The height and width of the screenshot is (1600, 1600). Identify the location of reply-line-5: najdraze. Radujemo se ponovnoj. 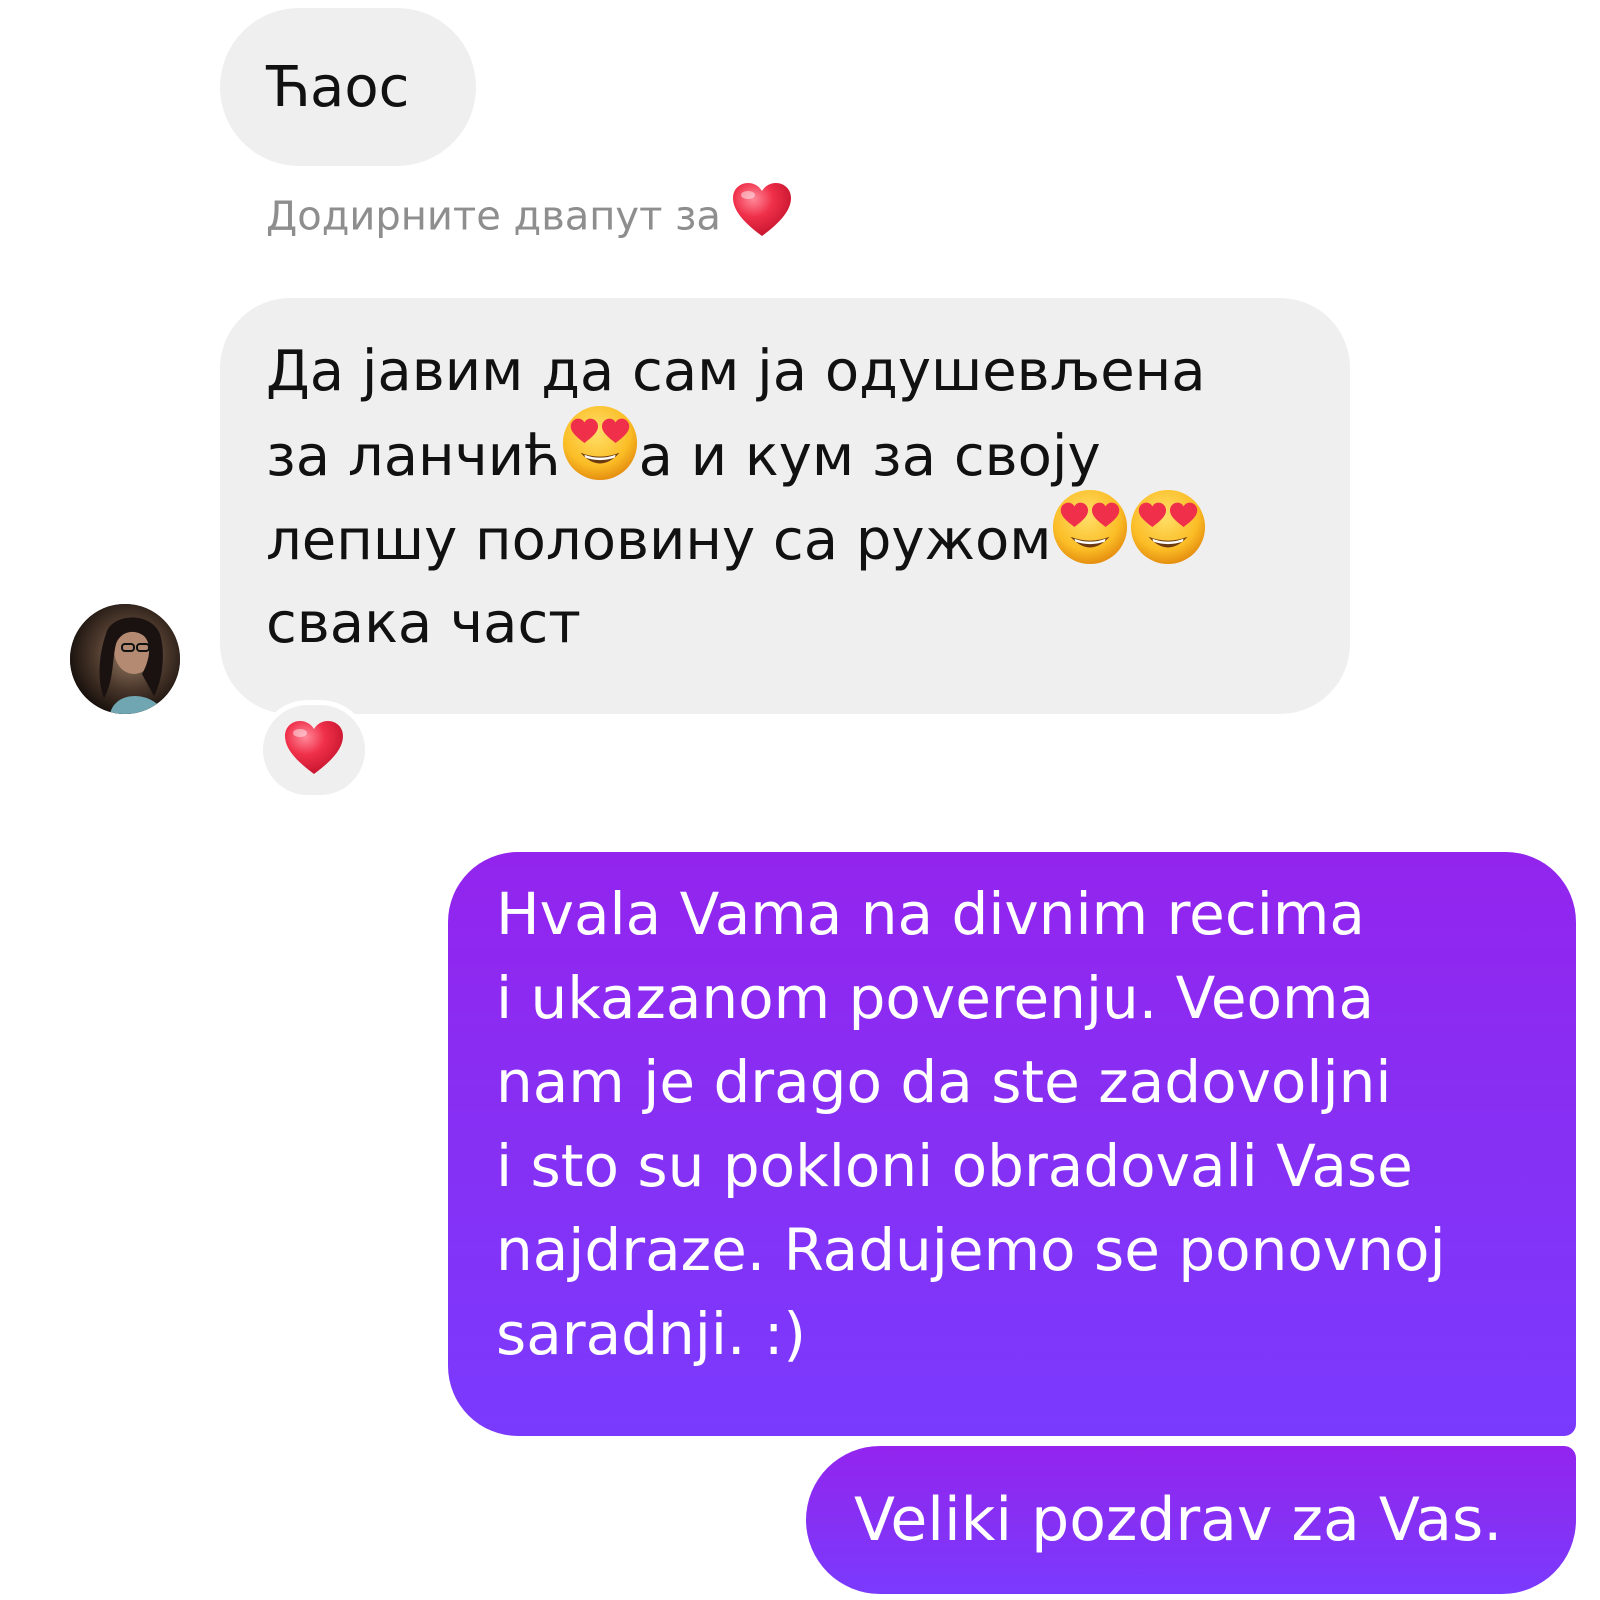
(971, 1250).